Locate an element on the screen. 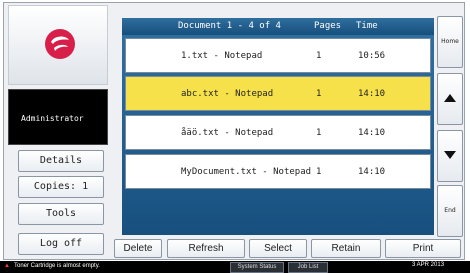 This screenshot has height=273, width=470. status-message: Toner Cartridge is almost empty. is located at coordinates (57, 266).